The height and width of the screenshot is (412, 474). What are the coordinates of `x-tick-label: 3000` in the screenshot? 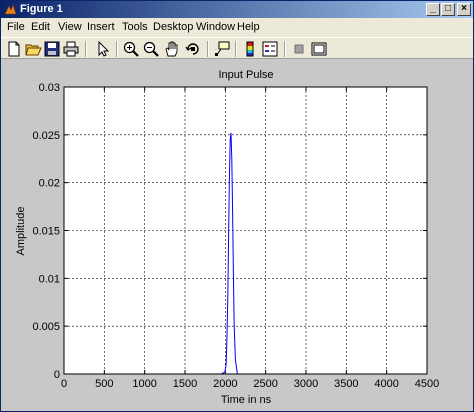 It's located at (306, 384).